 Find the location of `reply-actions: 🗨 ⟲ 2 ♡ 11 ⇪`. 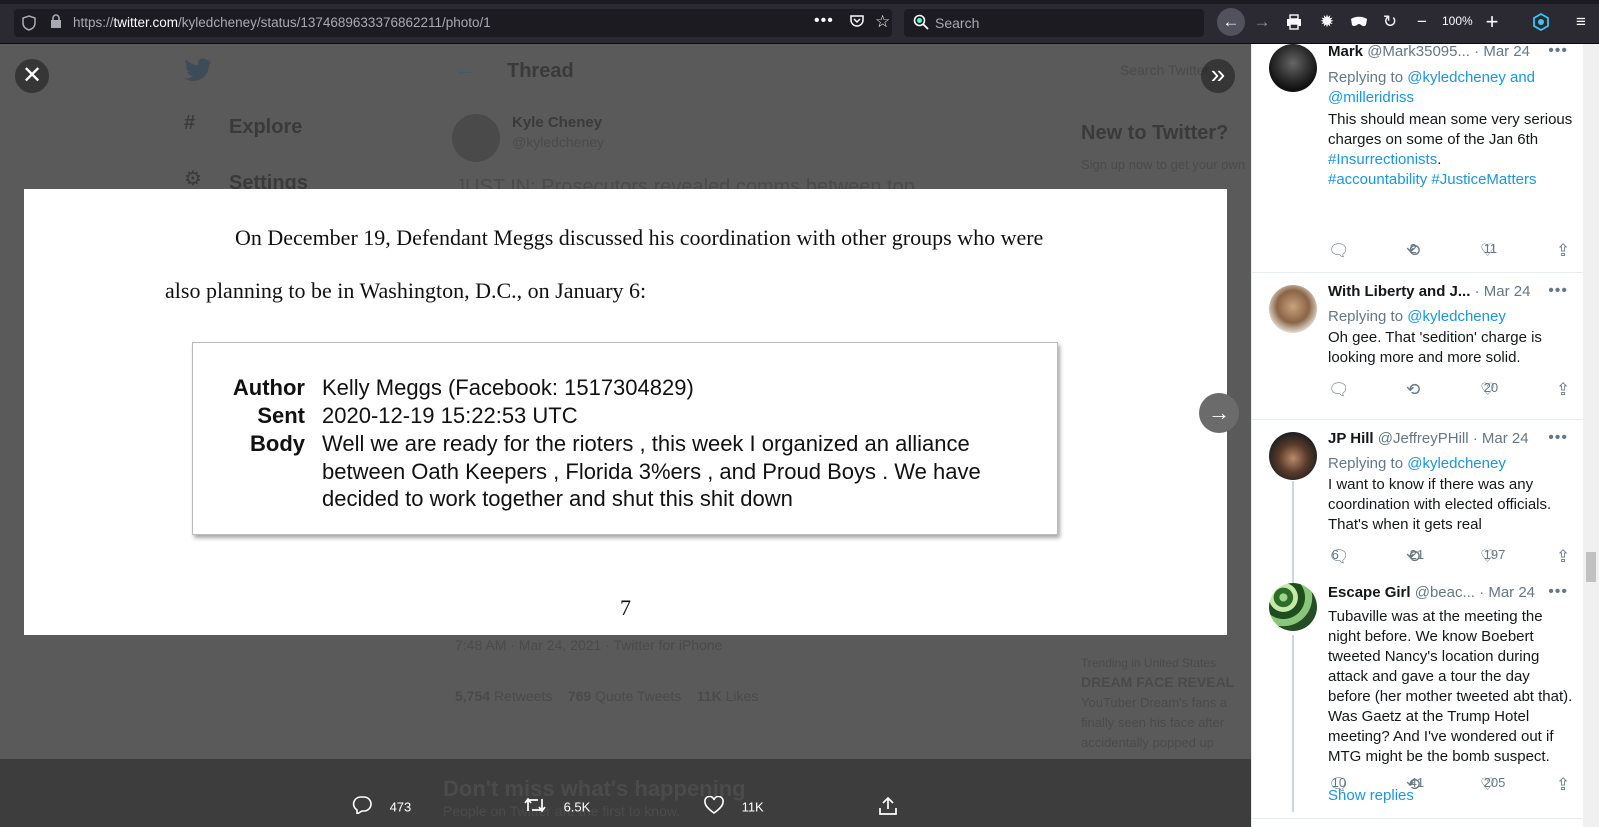

reply-actions: 🗨 ⟲ 2 ♡ 11 ⇪ is located at coordinates (1450, 251).